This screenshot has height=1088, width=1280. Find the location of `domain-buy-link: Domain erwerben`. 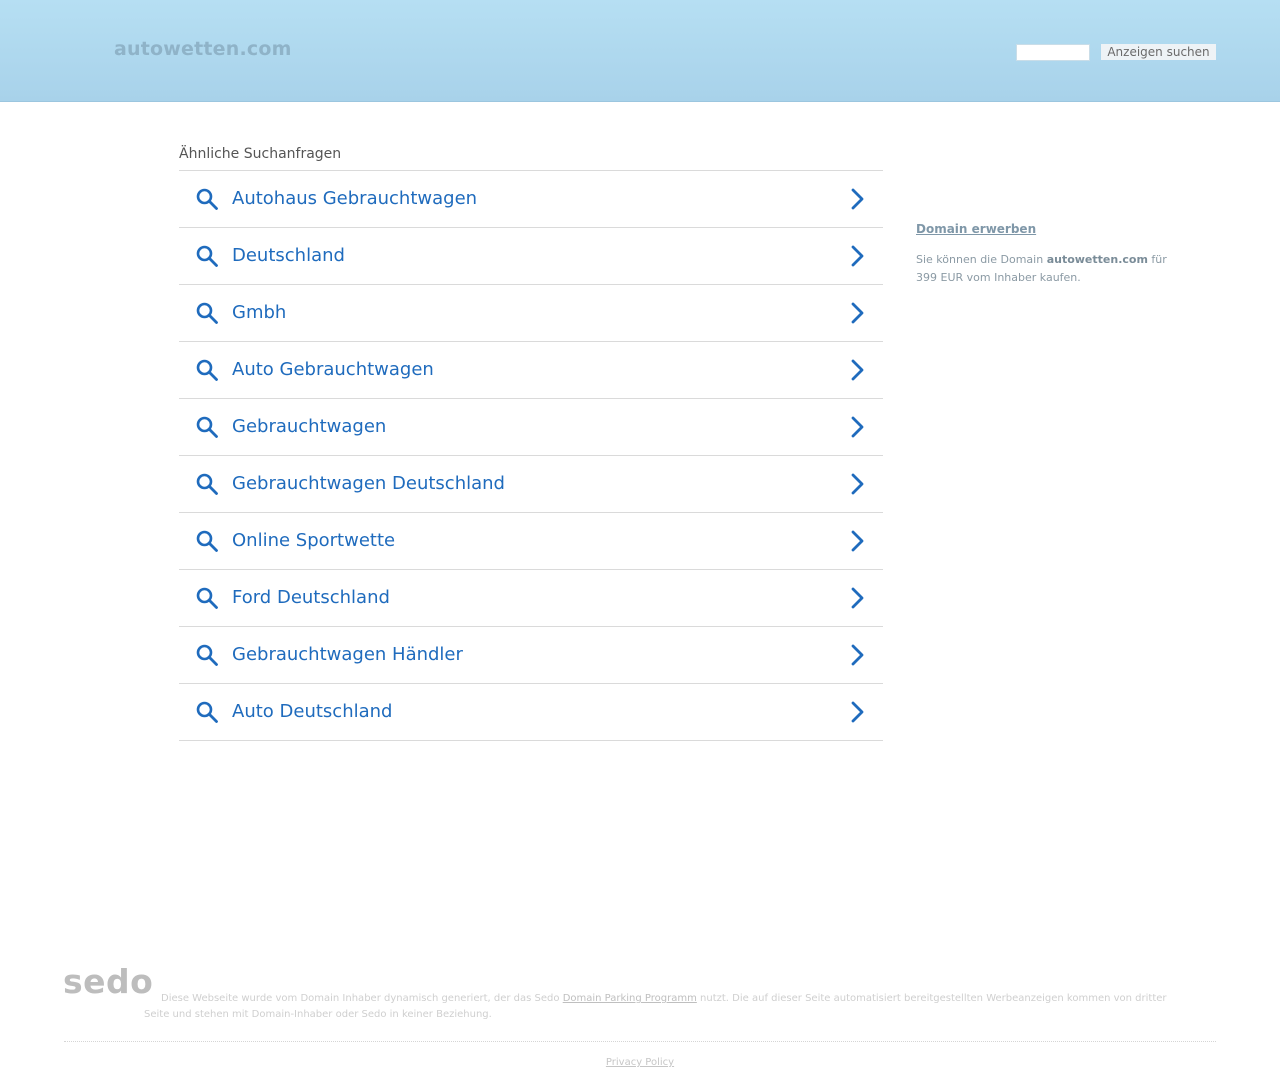

domain-buy-link: Domain erwerben is located at coordinates (976, 229).